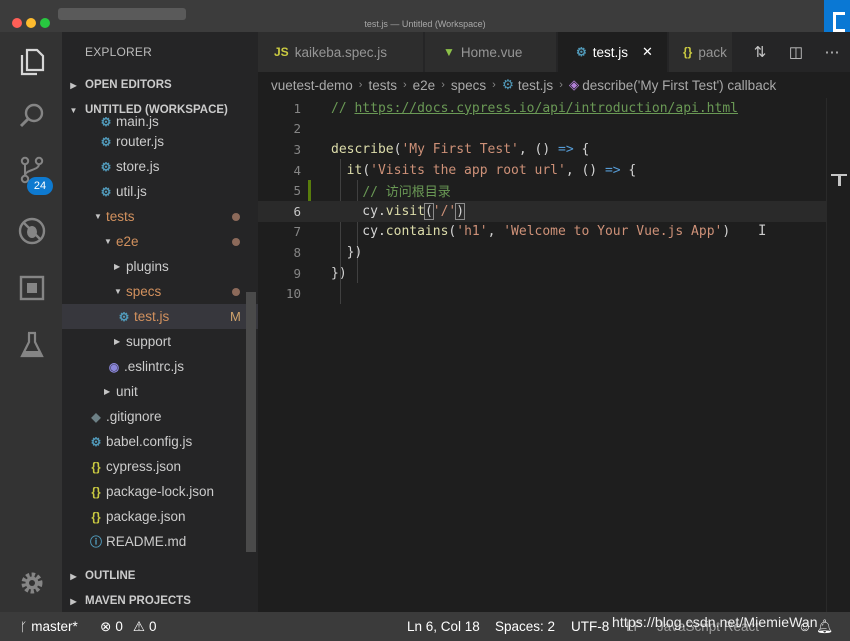 The image size is (850, 641). What do you see at coordinates (293, 294) in the screenshot?
I see `code-line: 10` at bounding box center [293, 294].